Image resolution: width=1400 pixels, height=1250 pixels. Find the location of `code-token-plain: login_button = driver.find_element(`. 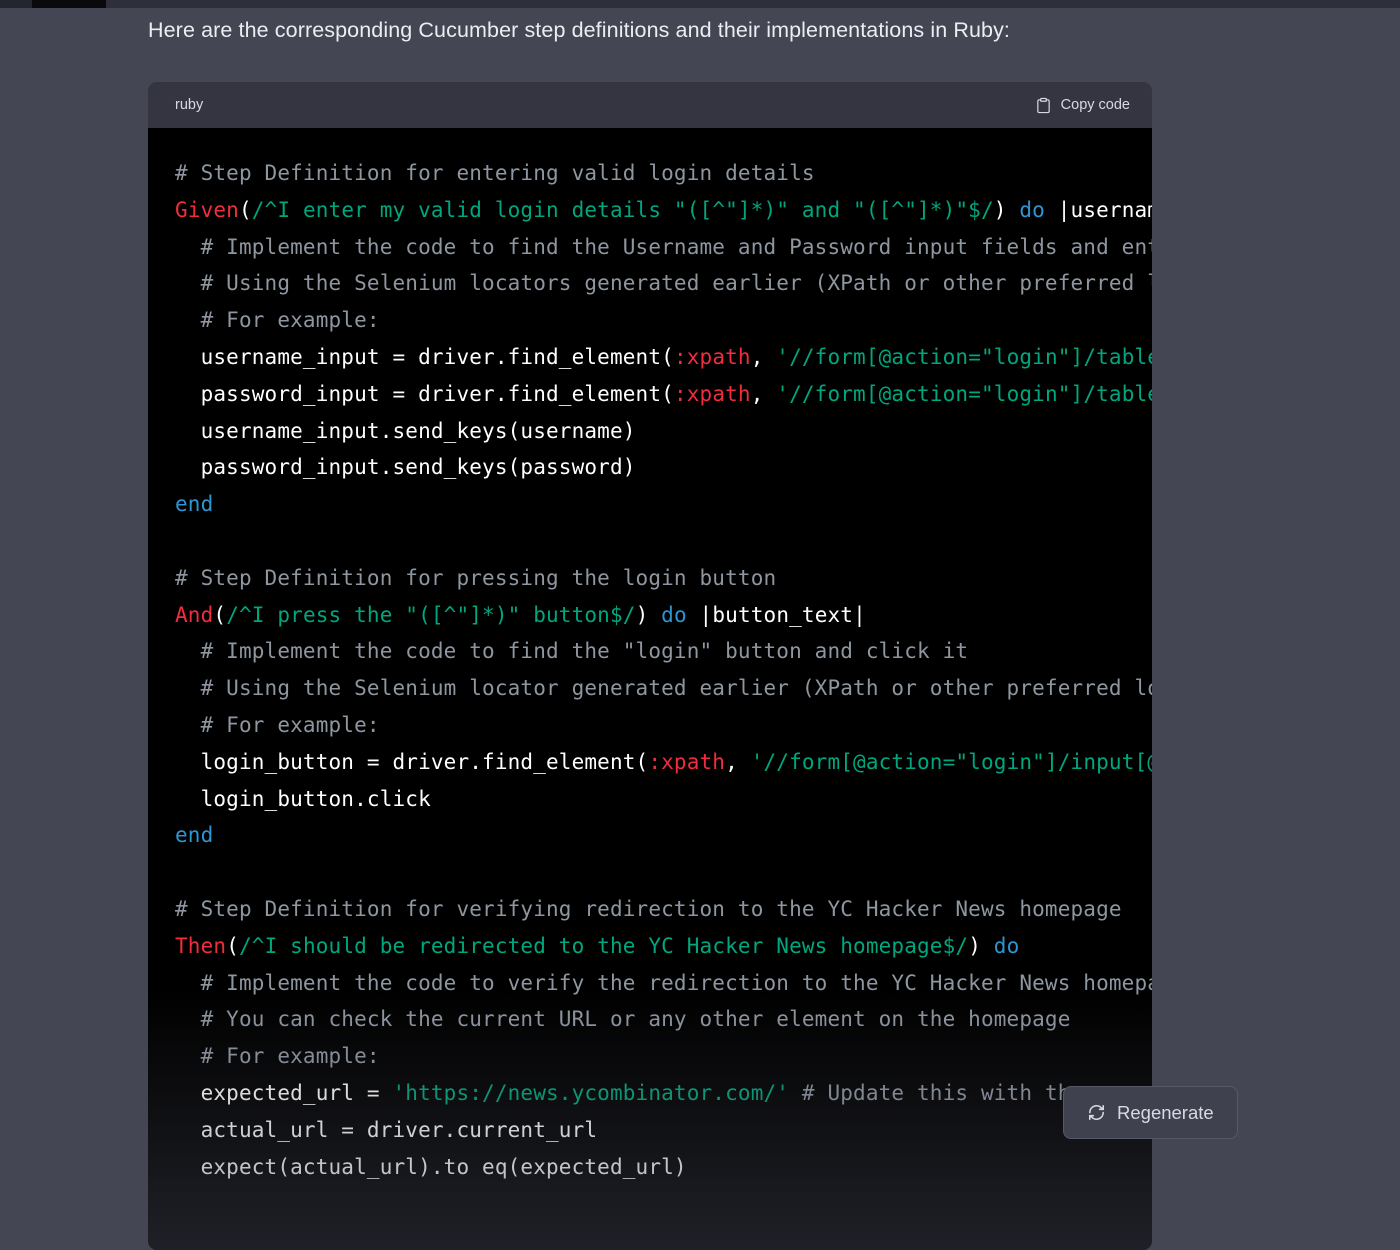

code-token-plain: login_button = driver.find_element( is located at coordinates (412, 761).